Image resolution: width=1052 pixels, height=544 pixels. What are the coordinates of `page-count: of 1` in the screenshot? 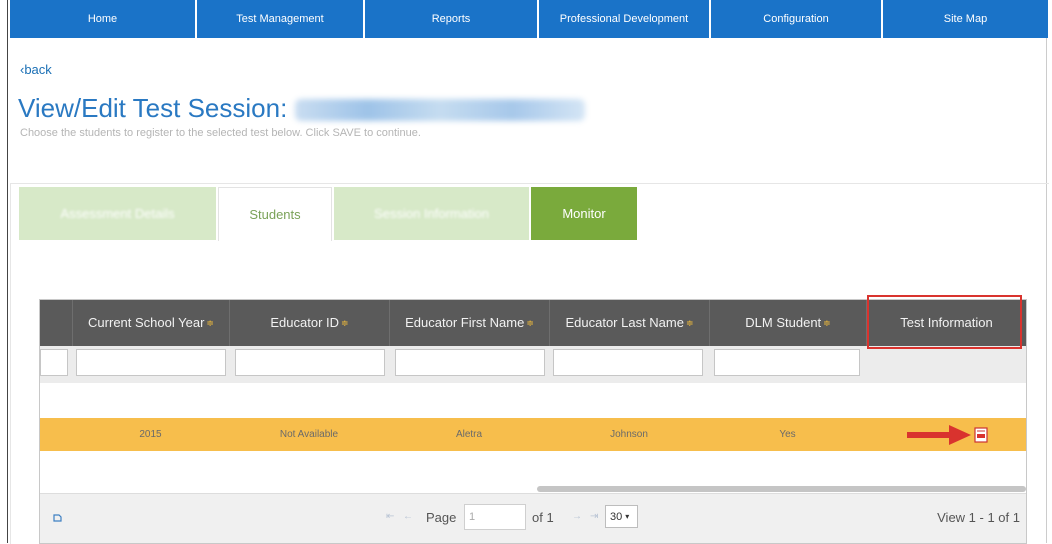 It's located at (543, 517).